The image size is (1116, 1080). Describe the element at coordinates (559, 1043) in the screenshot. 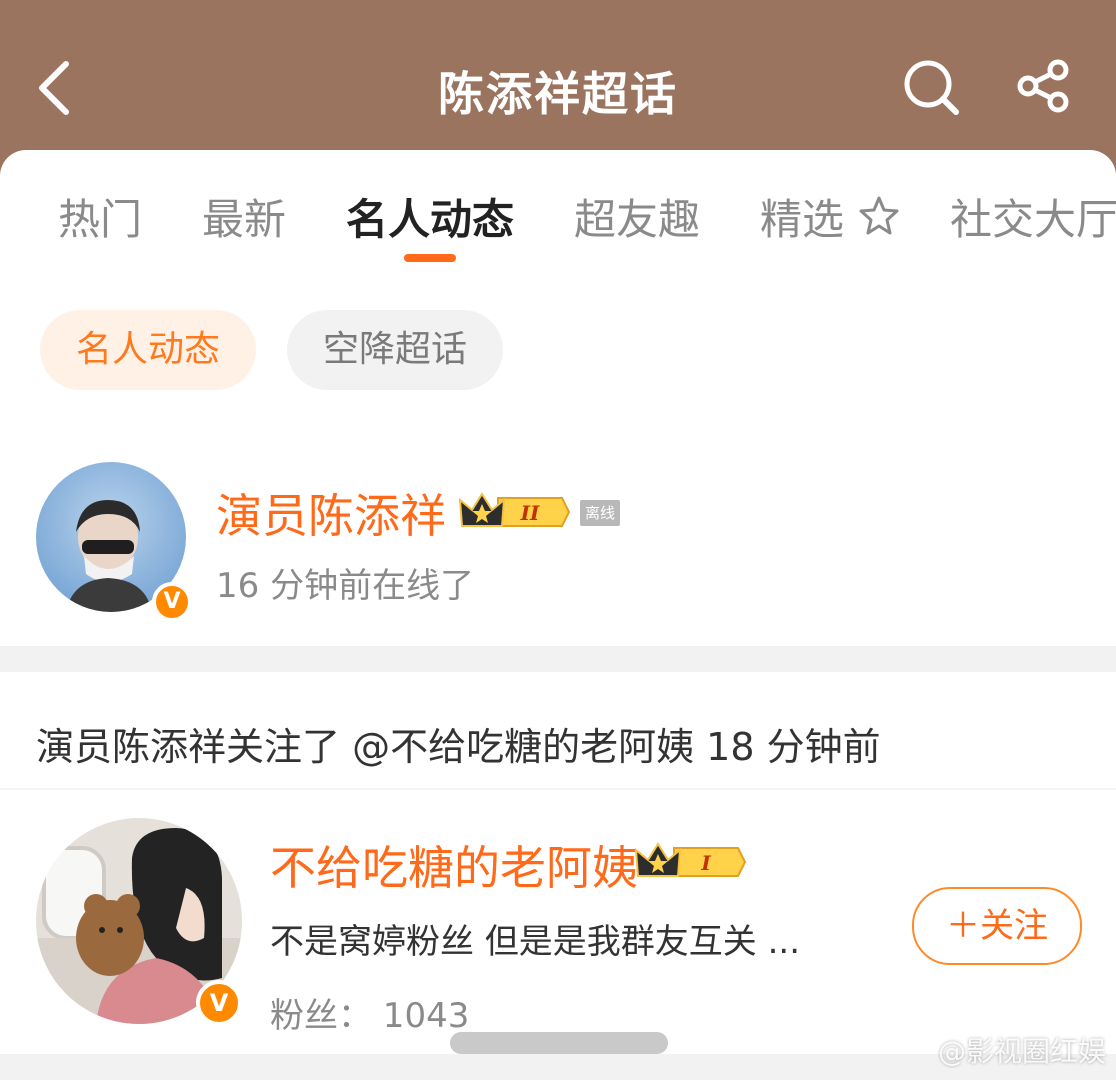

I see `home-indicator` at that location.